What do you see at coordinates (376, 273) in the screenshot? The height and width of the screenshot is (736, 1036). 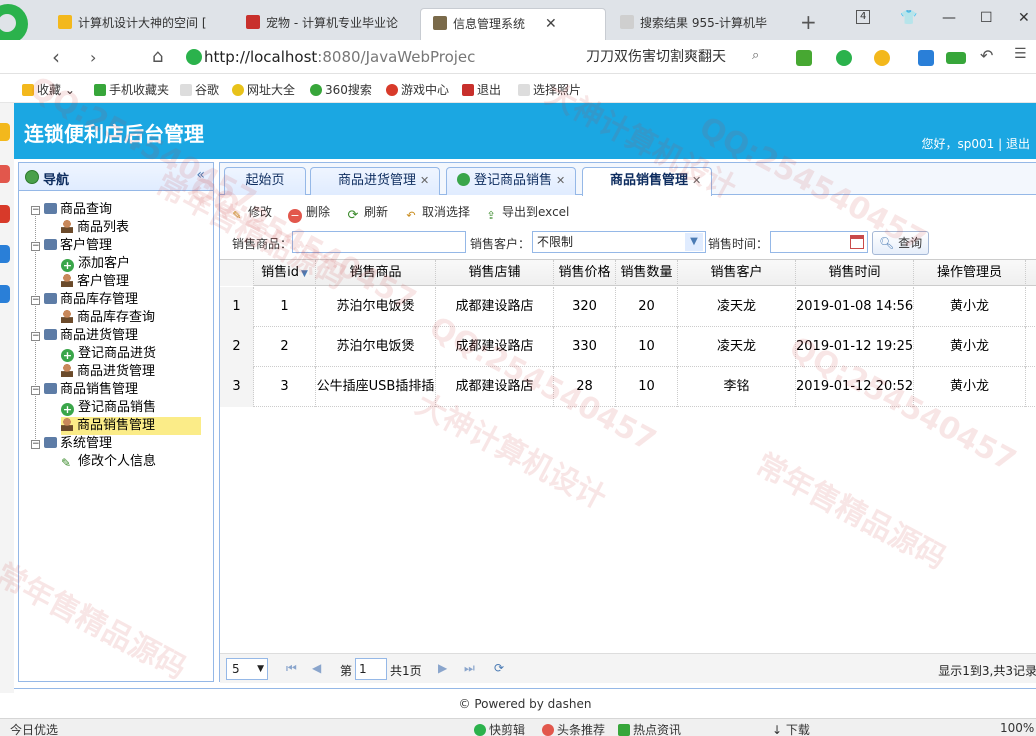 I see `header-product: 销售商品` at bounding box center [376, 273].